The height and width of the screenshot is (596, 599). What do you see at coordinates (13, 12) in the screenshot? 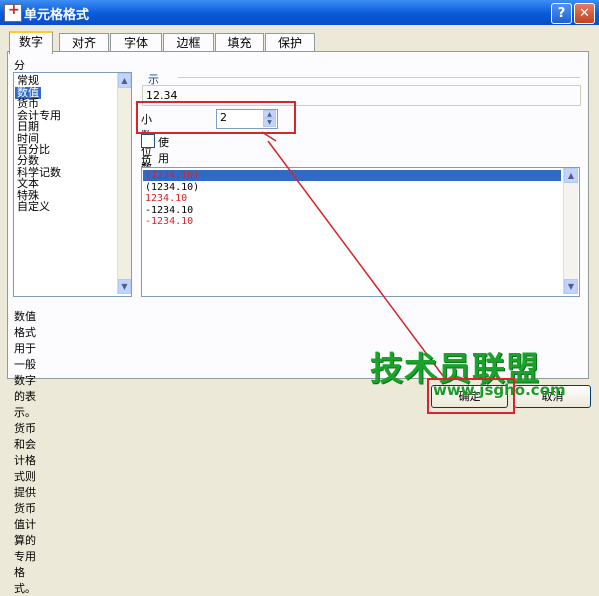
I see `app-icon: +` at bounding box center [13, 12].